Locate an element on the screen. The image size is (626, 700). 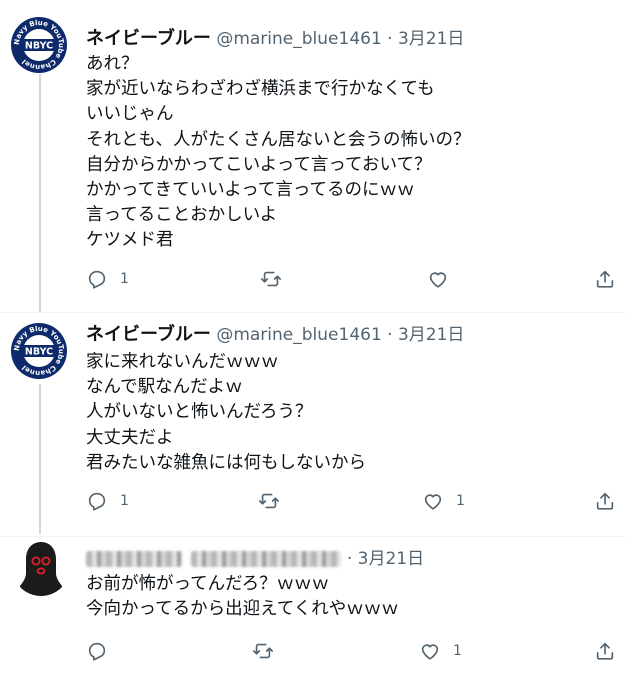
tweet-line: かかってきていいよって言ってるのにｗｗ is located at coordinates (250, 190).